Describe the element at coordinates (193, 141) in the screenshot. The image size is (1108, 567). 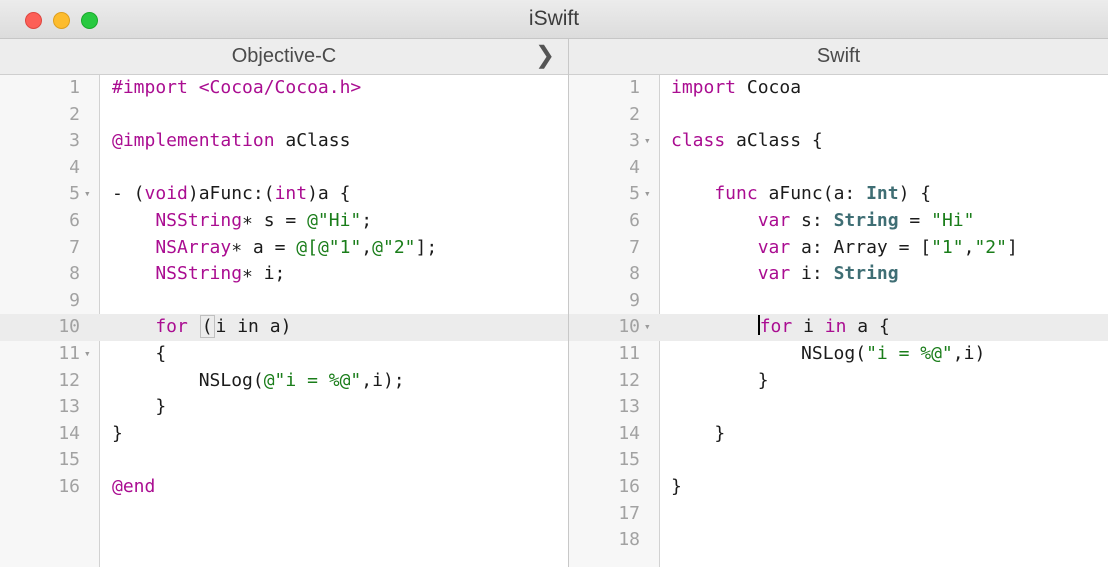
I see `code-token: @implementation` at that location.